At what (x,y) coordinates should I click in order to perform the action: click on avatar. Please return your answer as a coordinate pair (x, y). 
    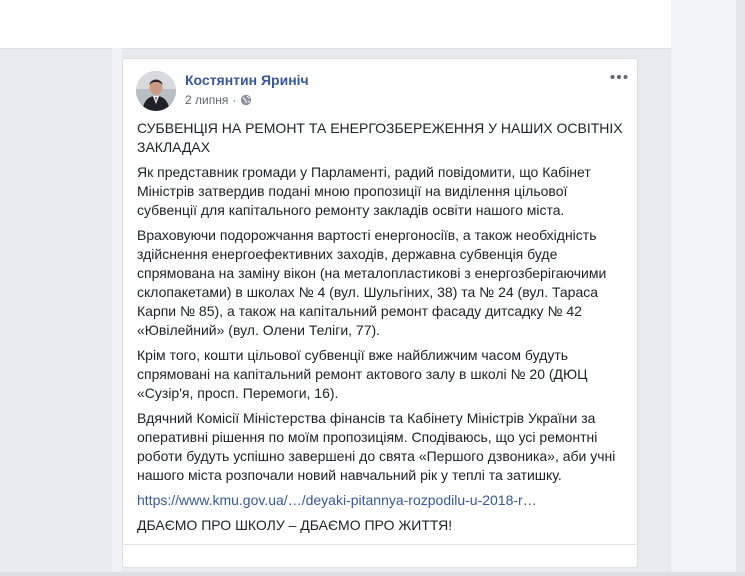
    Looking at the image, I should click on (156, 91).